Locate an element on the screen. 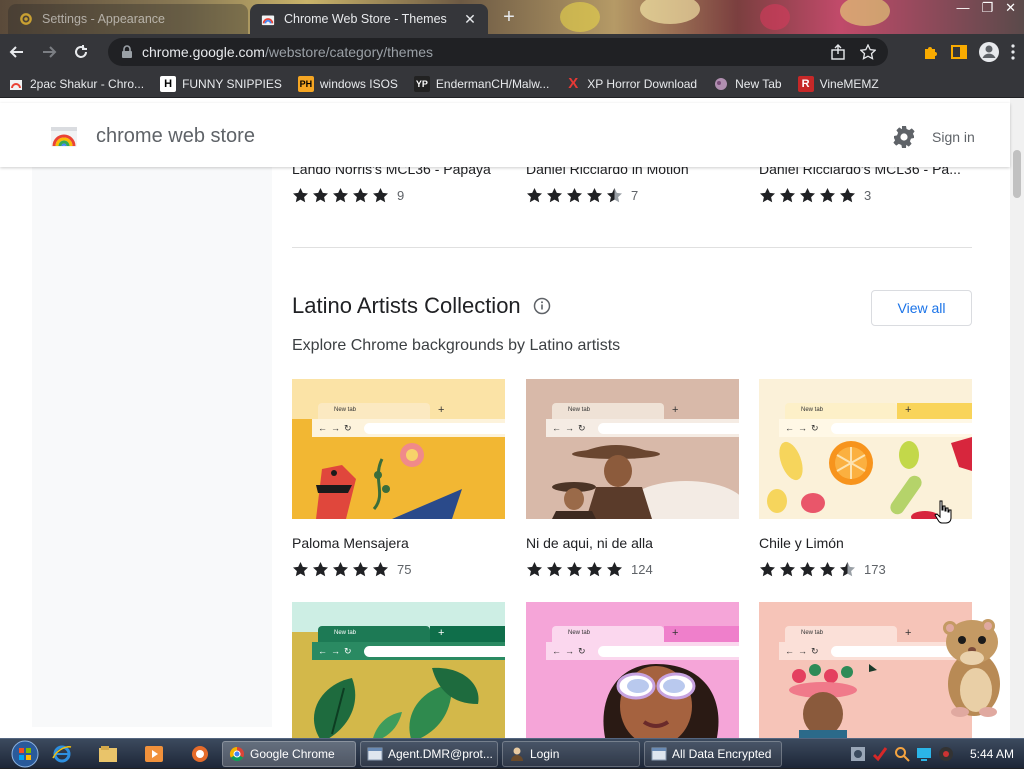 This screenshot has width=1024, height=769. bookmark-item: New Tab is located at coordinates (747, 84).